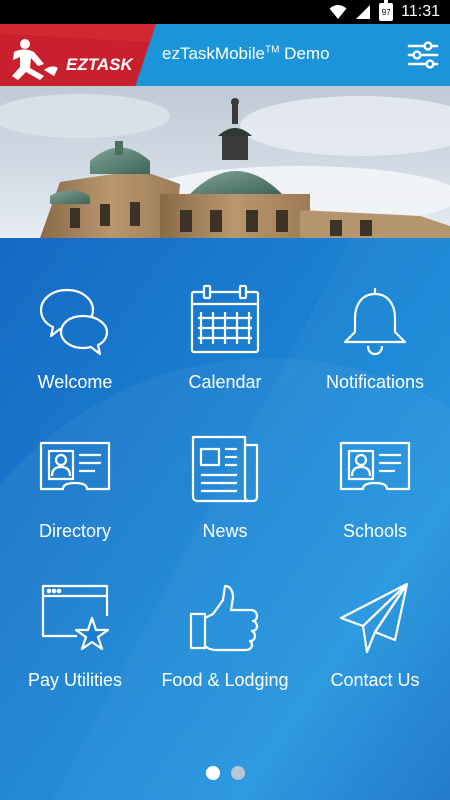  What do you see at coordinates (375, 322) in the screenshot?
I see `bell-icon` at bounding box center [375, 322].